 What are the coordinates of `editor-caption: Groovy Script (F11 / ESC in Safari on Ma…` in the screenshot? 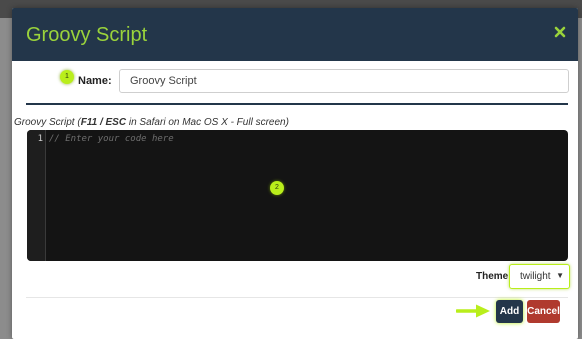 It's located at (151, 122).